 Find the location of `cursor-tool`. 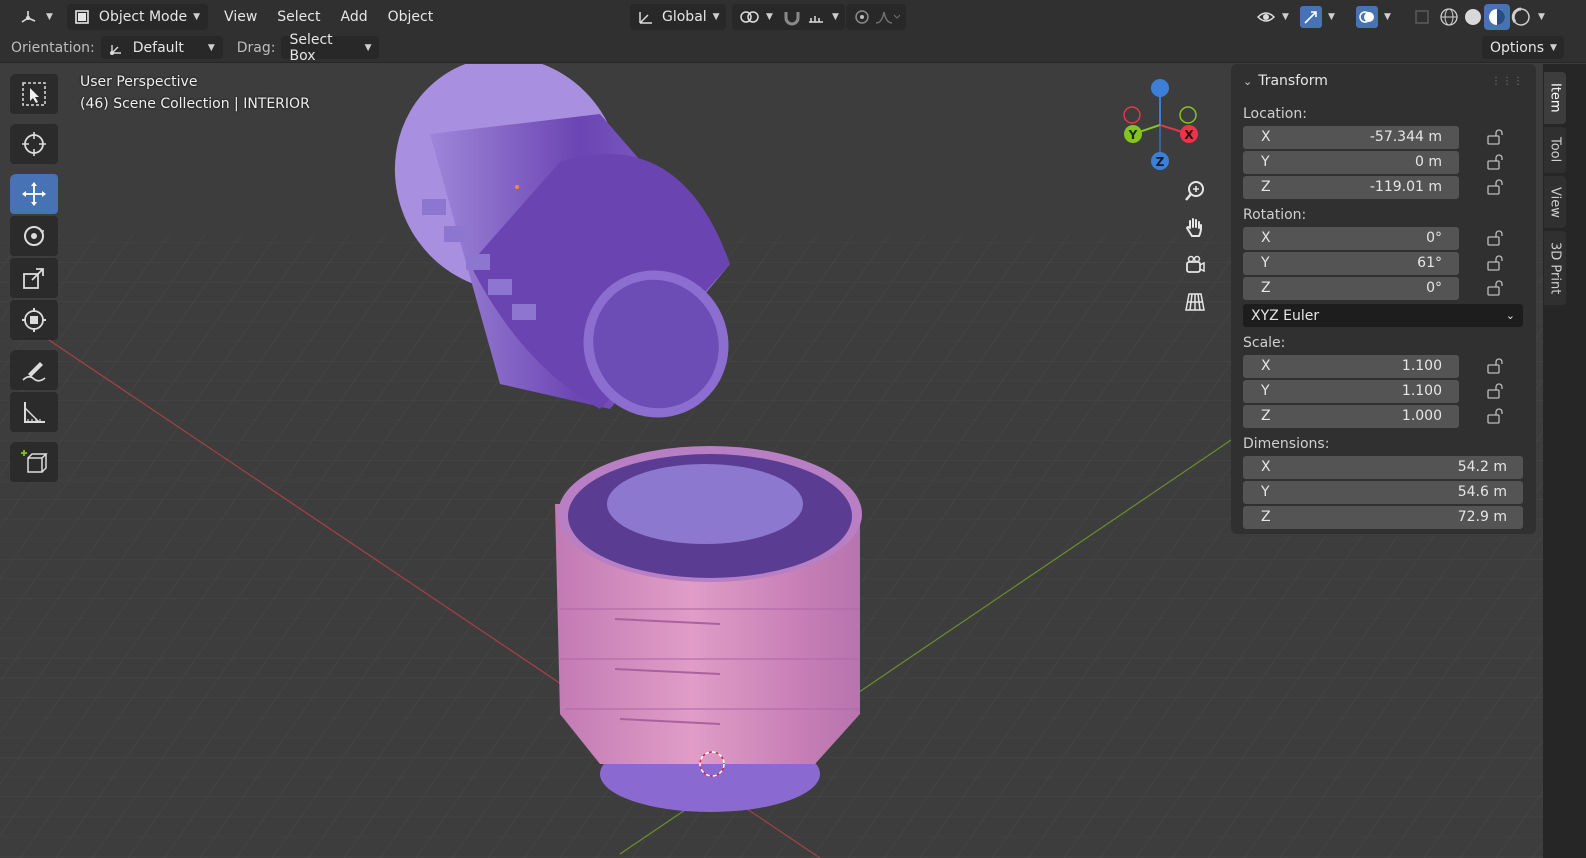

cursor-tool is located at coordinates (34, 144).